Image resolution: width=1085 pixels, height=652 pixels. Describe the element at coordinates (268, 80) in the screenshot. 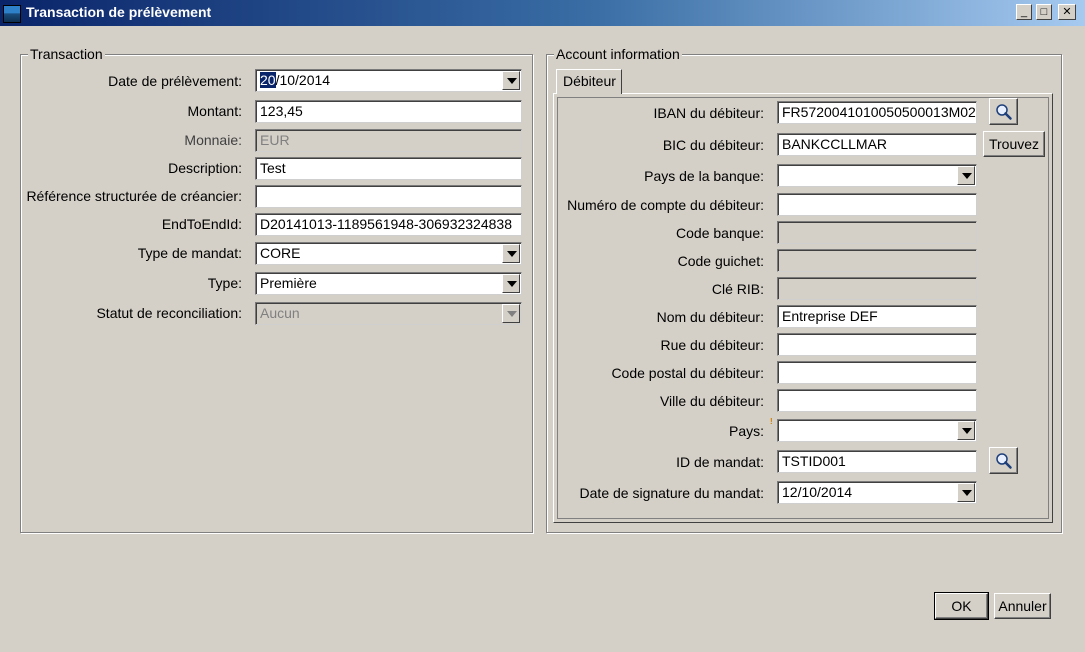

I see `date-value-selected: 20` at that location.